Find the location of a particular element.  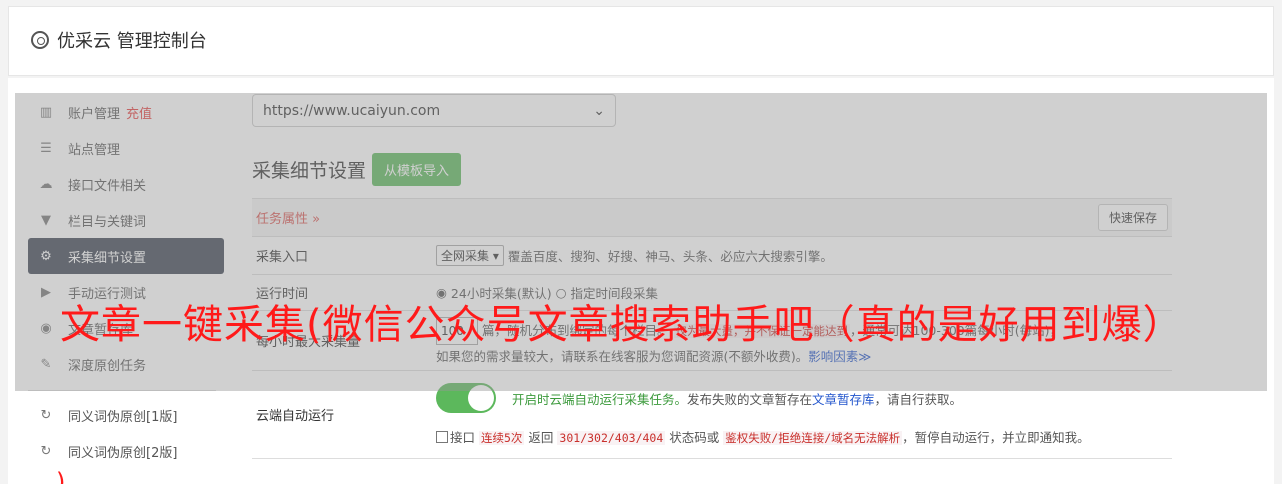

fail-text1: 接口 is located at coordinates (463, 437).